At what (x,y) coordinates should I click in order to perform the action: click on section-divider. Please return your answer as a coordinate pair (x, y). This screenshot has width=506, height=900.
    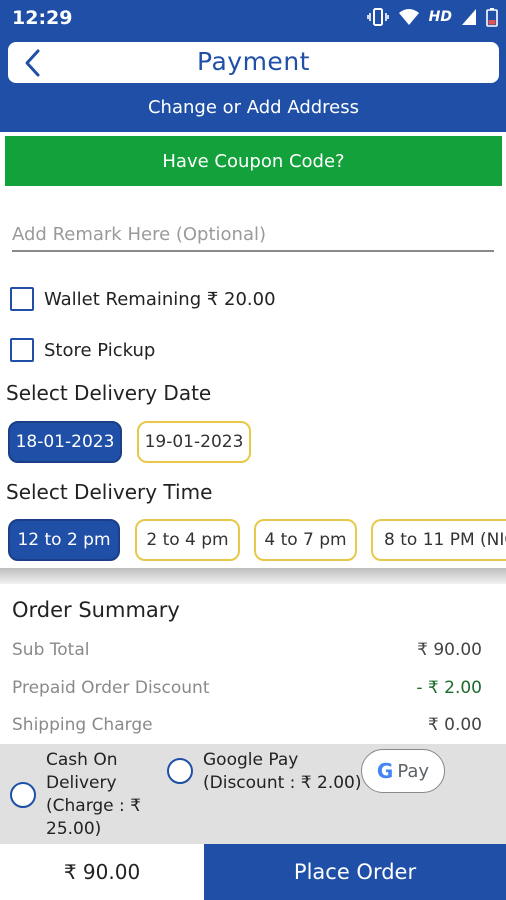
    Looking at the image, I should click on (253, 576).